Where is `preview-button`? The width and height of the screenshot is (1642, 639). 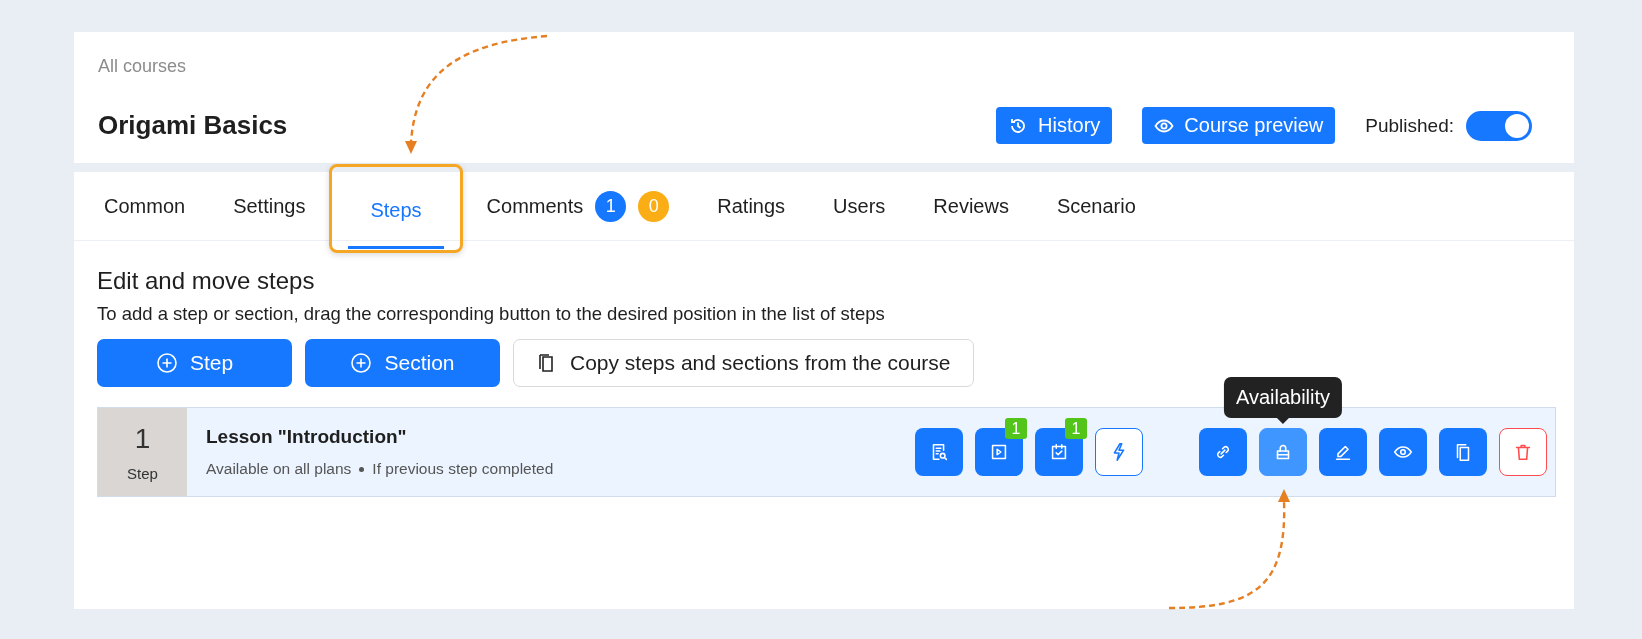
preview-button is located at coordinates (939, 452).